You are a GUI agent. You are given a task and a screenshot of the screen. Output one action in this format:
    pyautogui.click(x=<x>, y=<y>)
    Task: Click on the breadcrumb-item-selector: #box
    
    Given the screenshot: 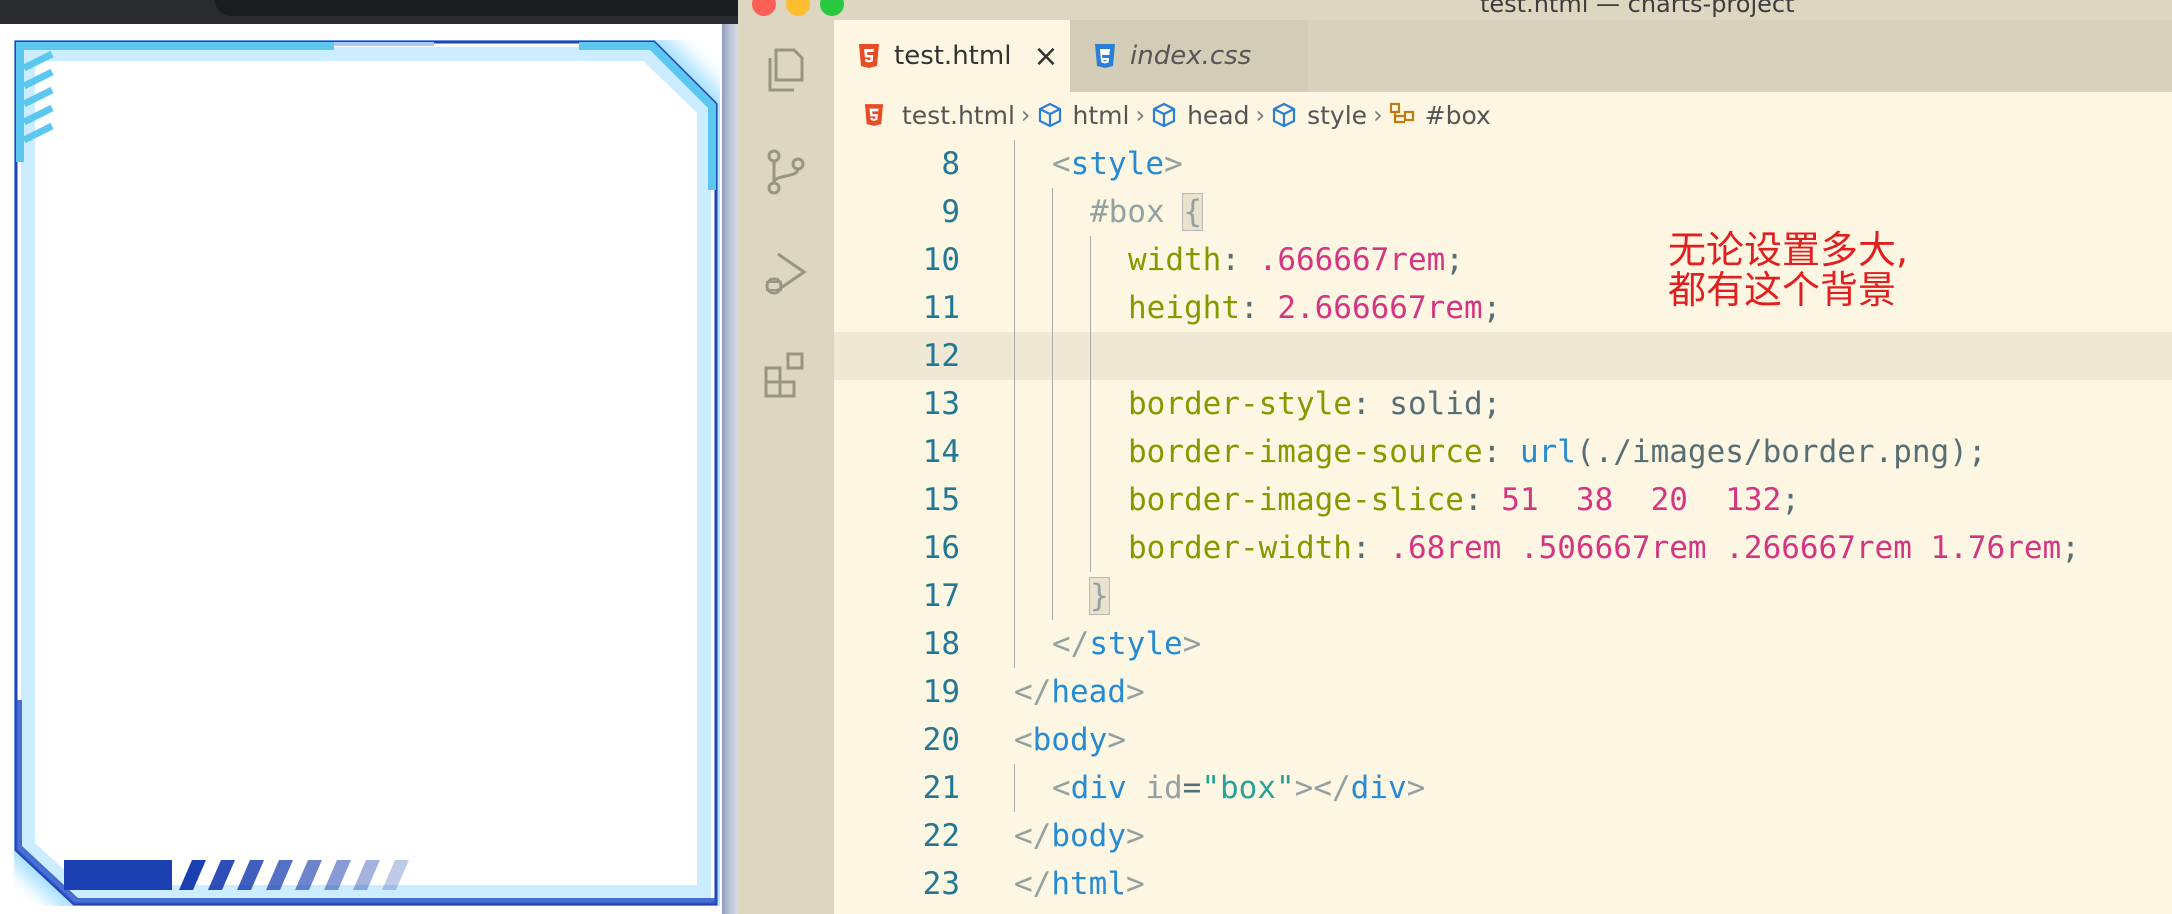 What is the action you would take?
    pyautogui.click(x=1440, y=115)
    